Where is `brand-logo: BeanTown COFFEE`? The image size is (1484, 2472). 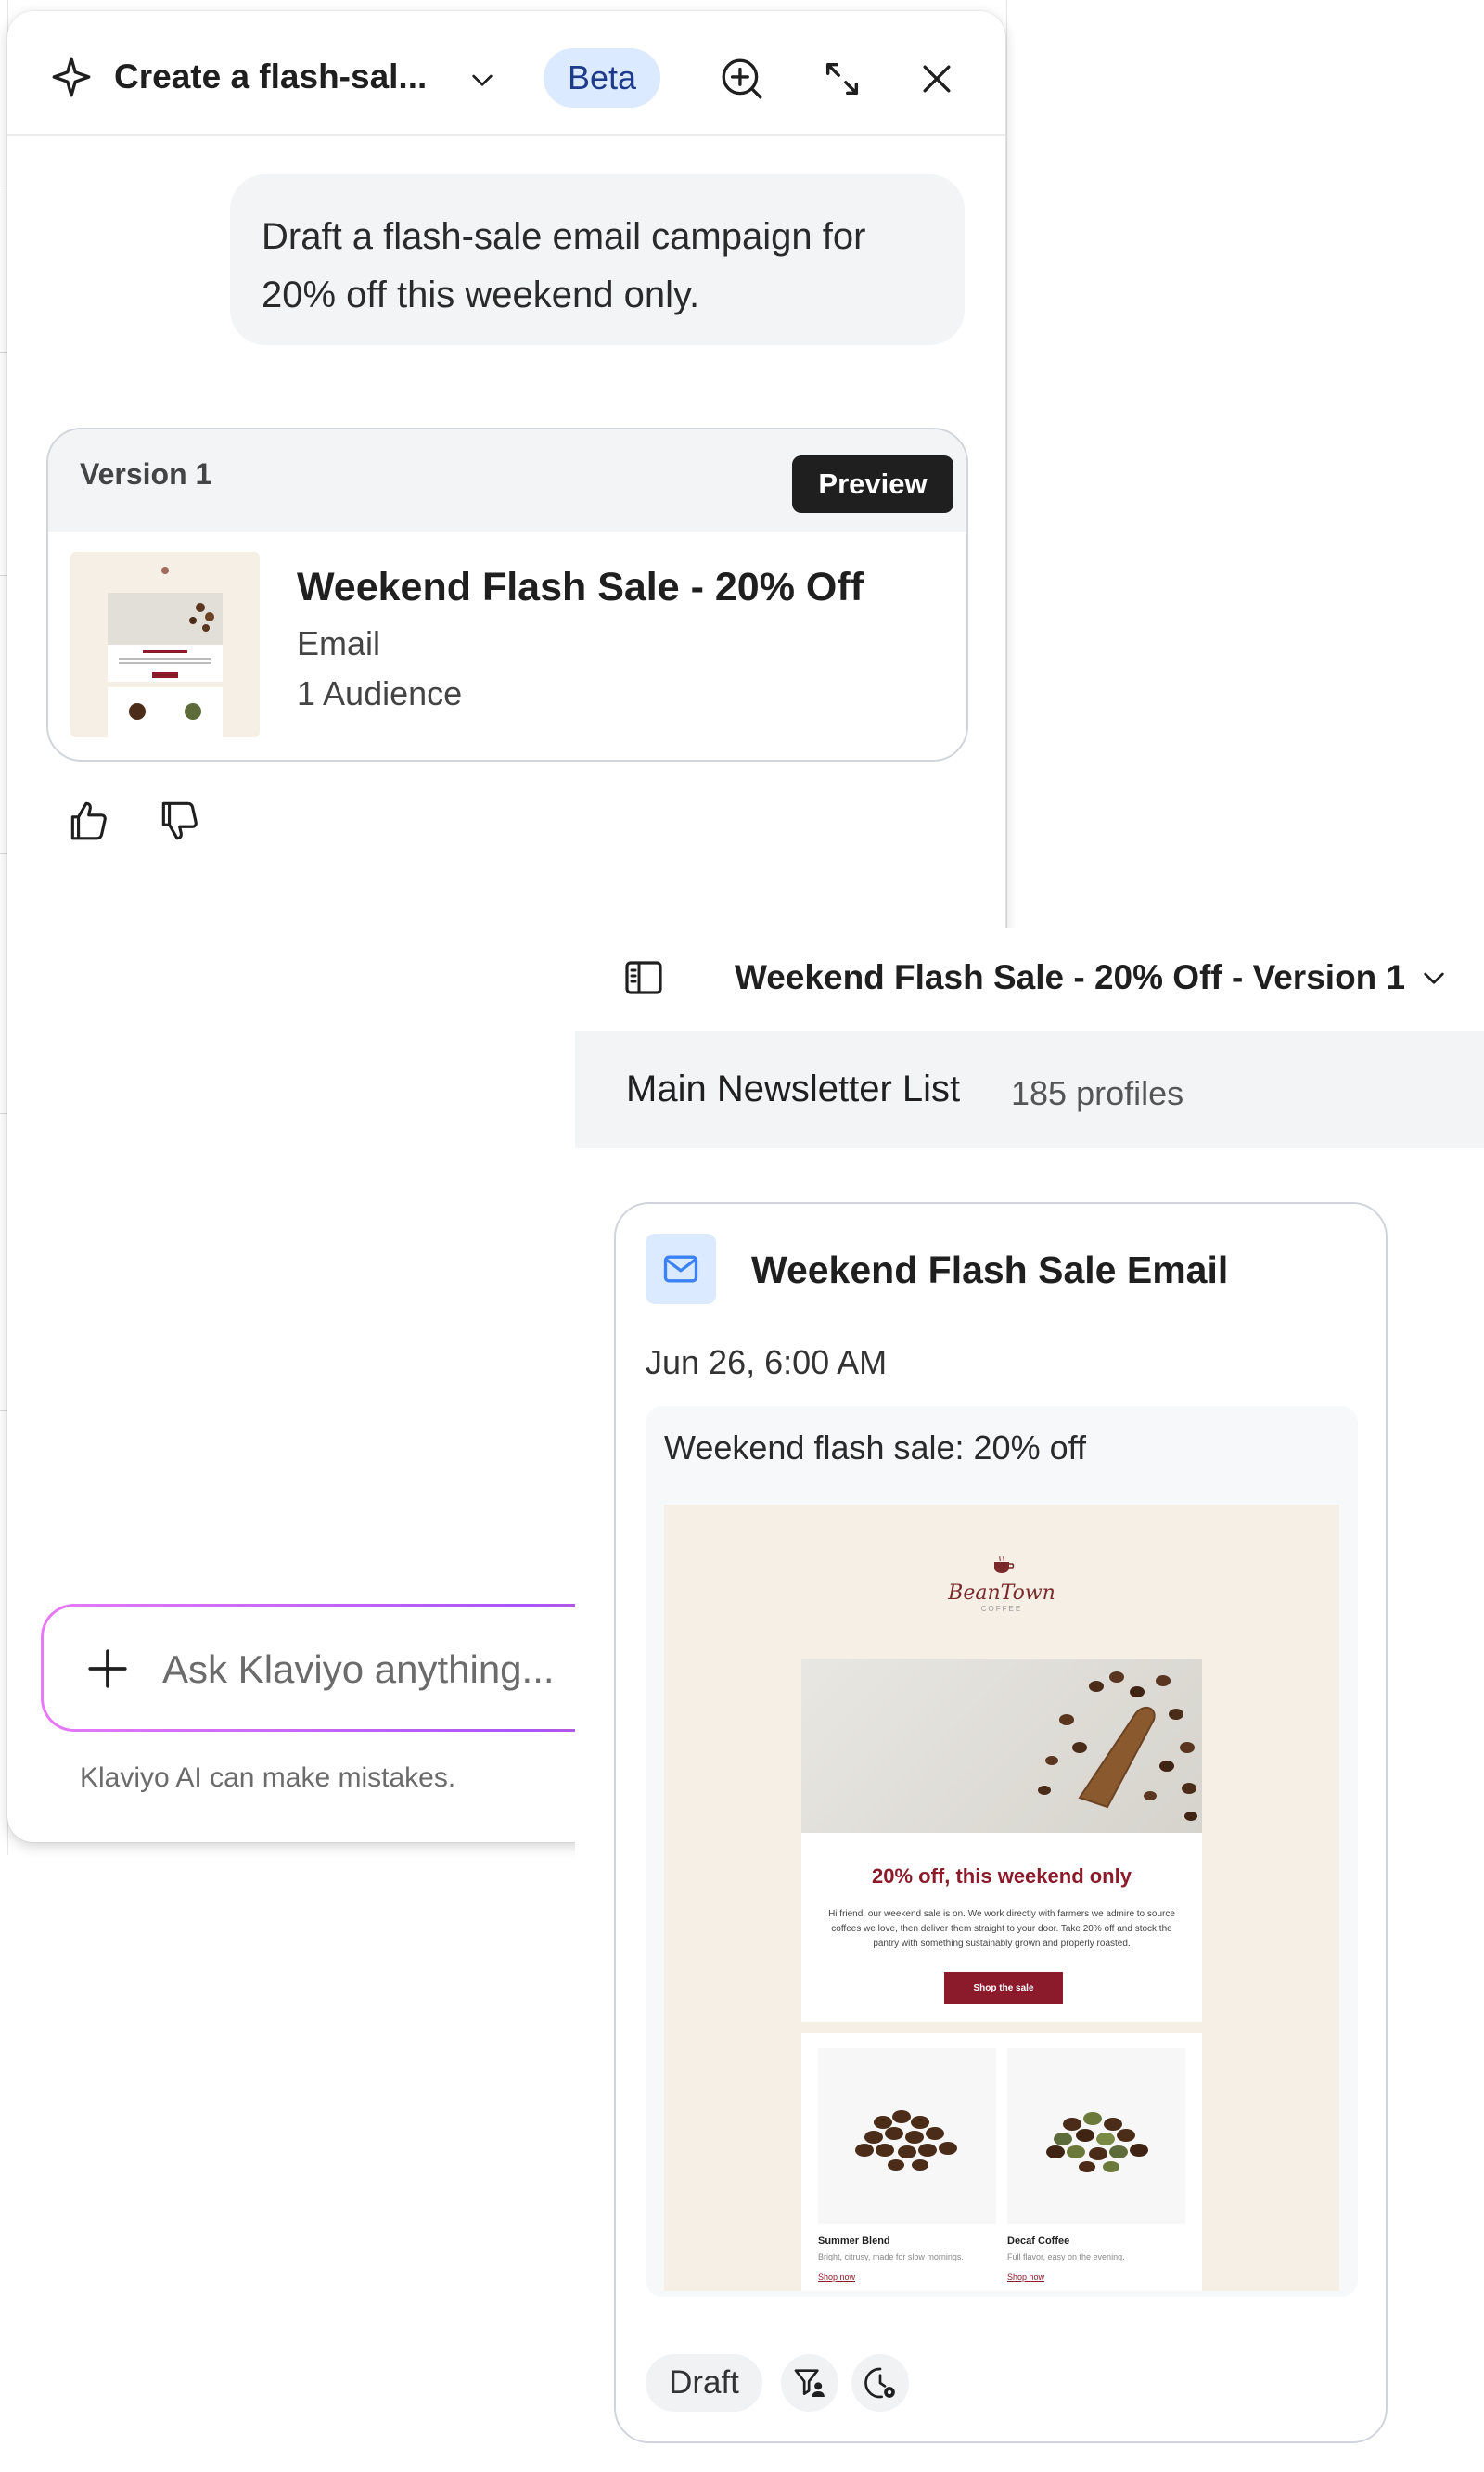
brand-logo: BeanTown COFFEE is located at coordinates (1001, 1592).